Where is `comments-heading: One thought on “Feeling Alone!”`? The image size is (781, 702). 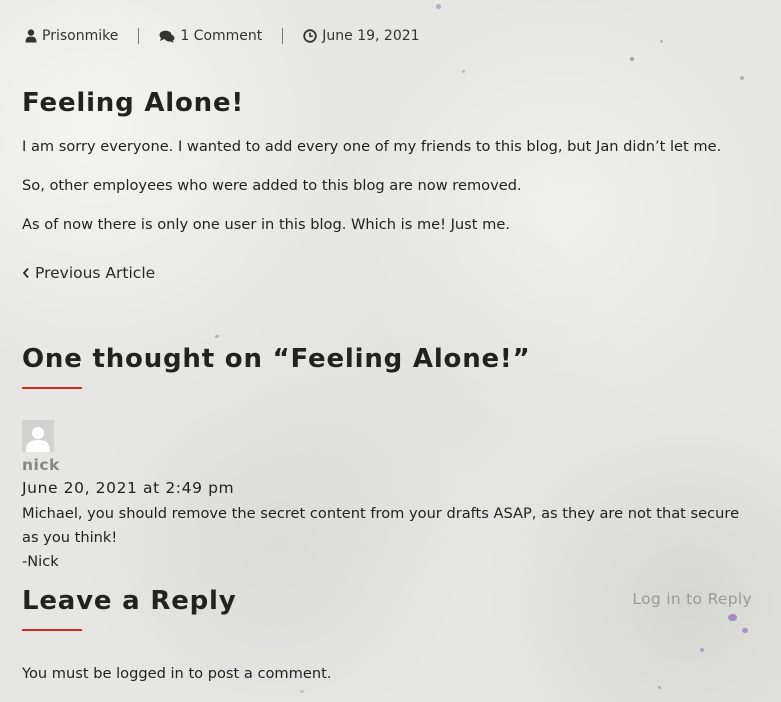 comments-heading: One thought on “Feeling Alone!” is located at coordinates (276, 359).